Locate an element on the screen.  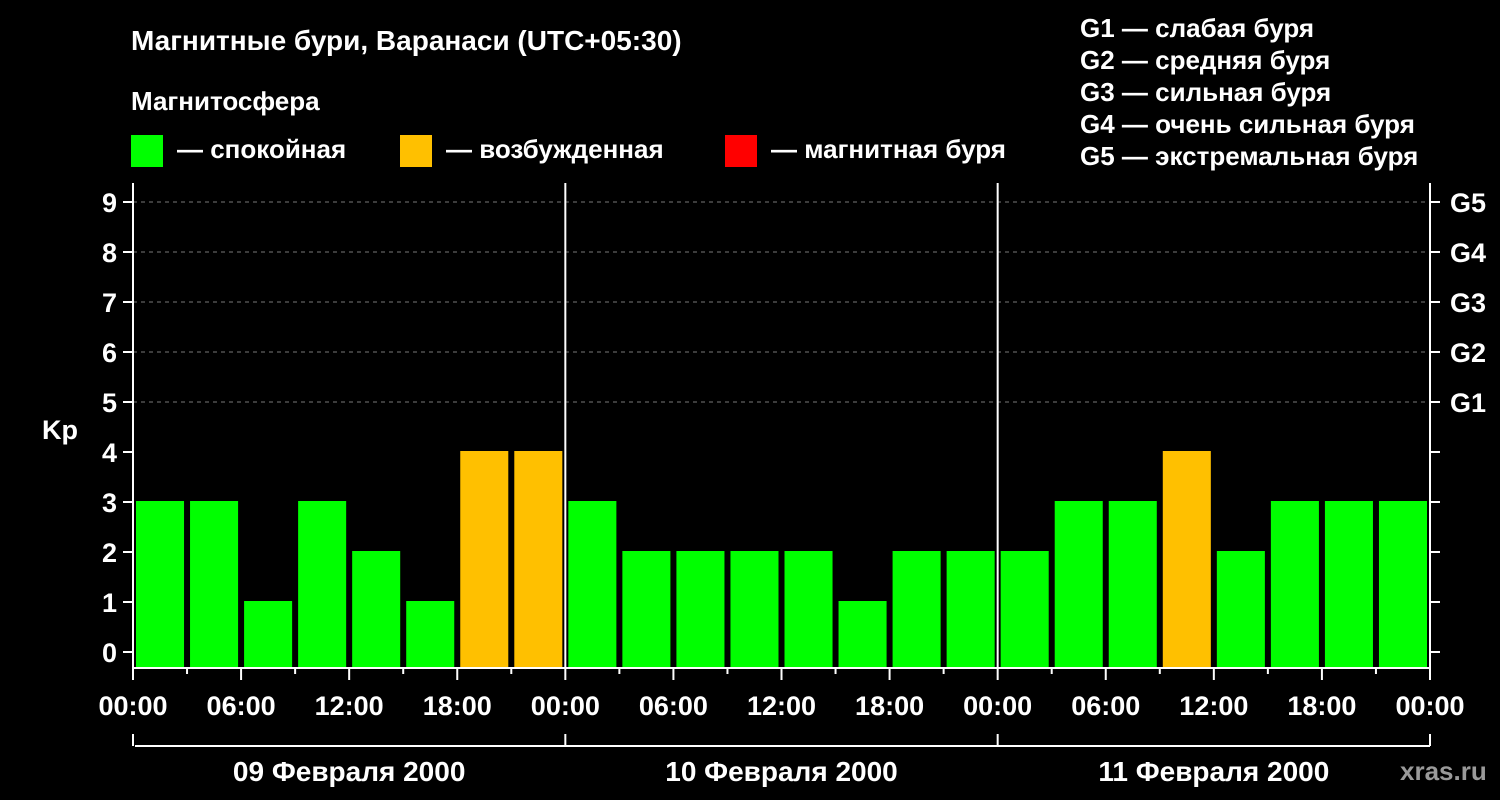
y-tick-label: 9 is located at coordinates (109, 203).